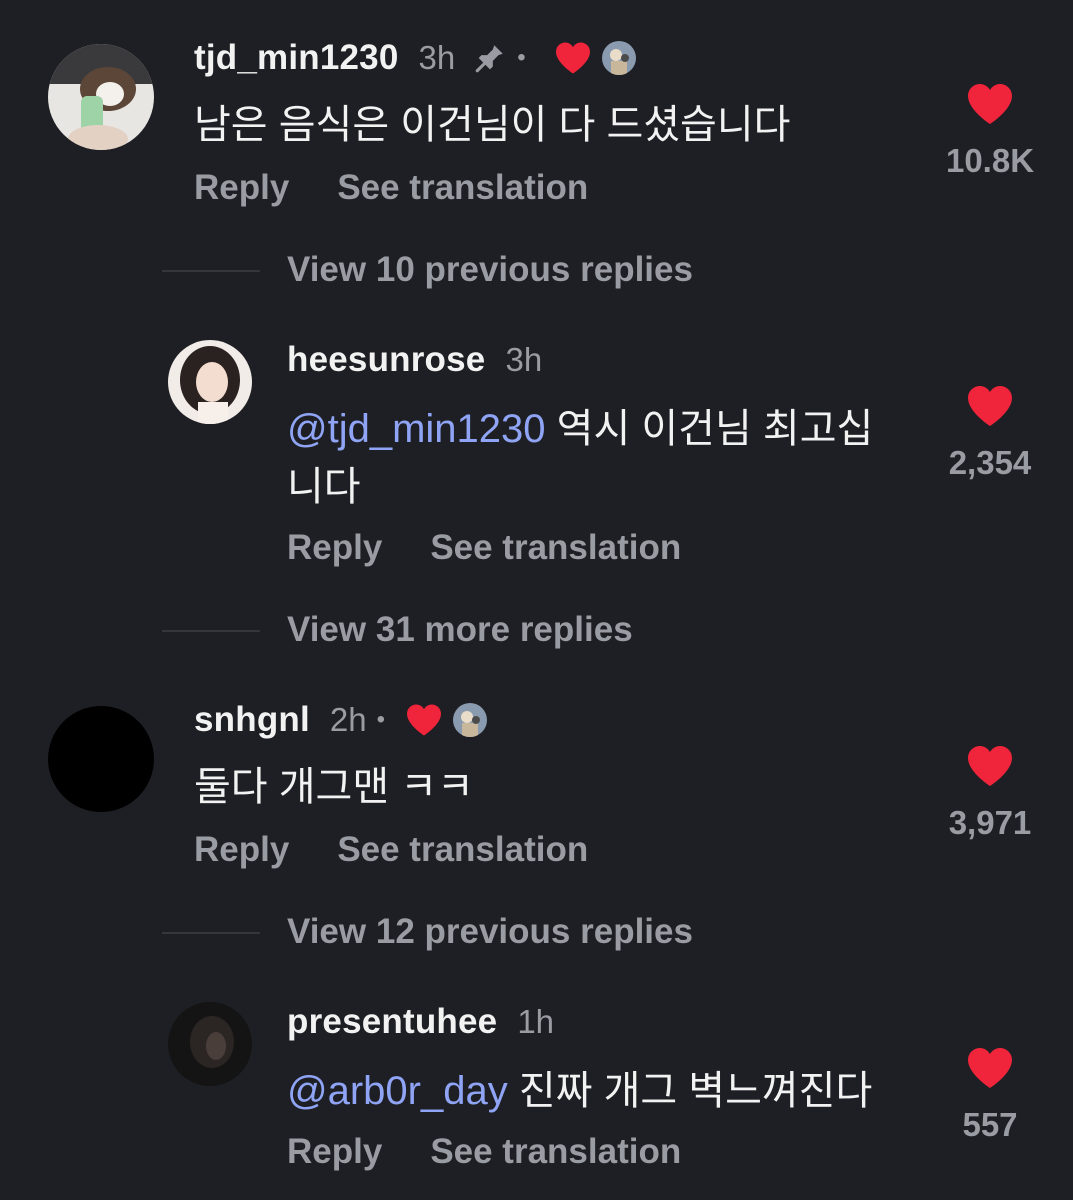 The width and height of the screenshot is (1073, 1200). What do you see at coordinates (492, 125) in the screenshot?
I see `comment-text: 남은 음식은 이건님이 다 드셨습니다` at bounding box center [492, 125].